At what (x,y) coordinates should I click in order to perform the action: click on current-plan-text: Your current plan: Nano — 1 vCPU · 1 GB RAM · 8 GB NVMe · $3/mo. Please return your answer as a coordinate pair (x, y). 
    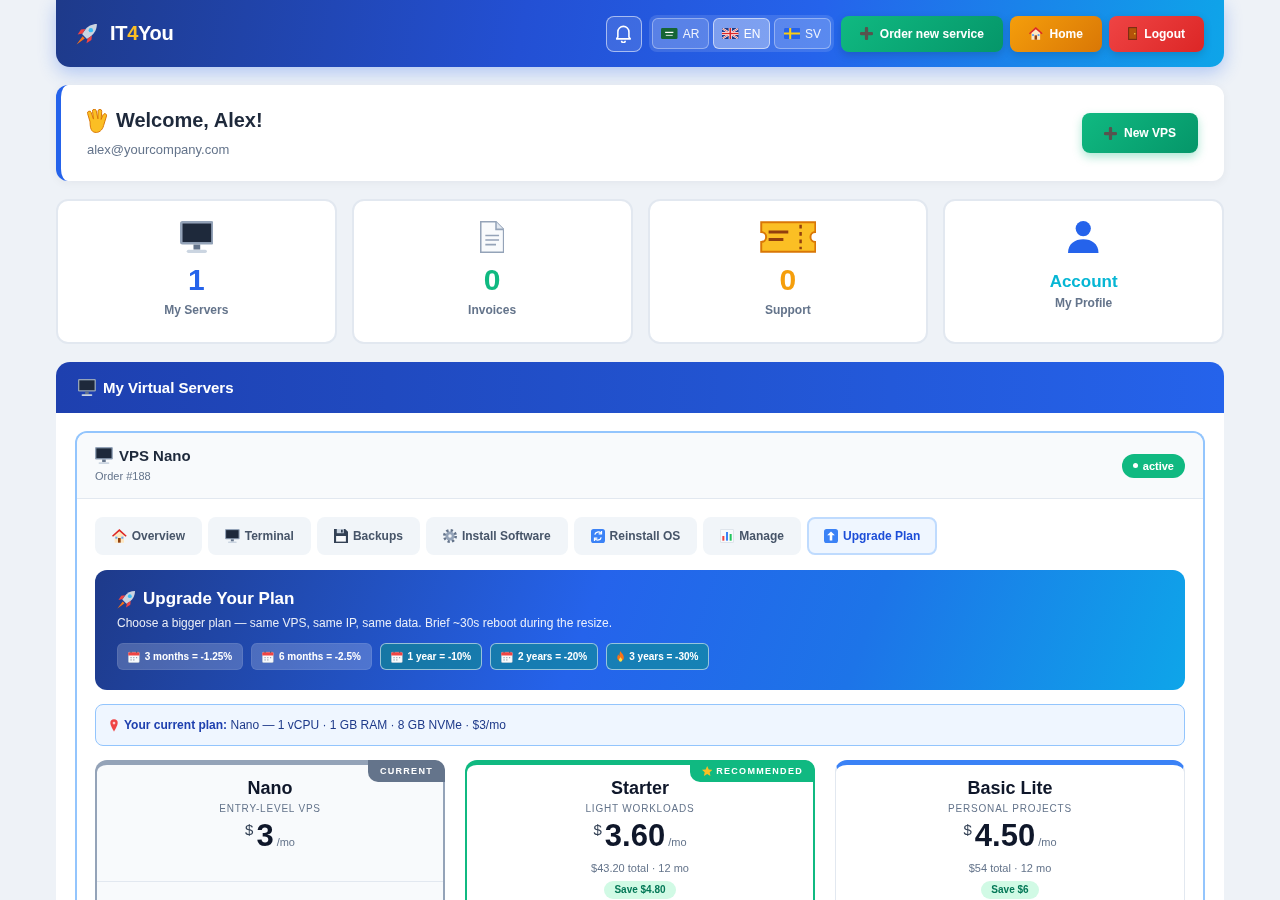
    Looking at the image, I should click on (315, 725).